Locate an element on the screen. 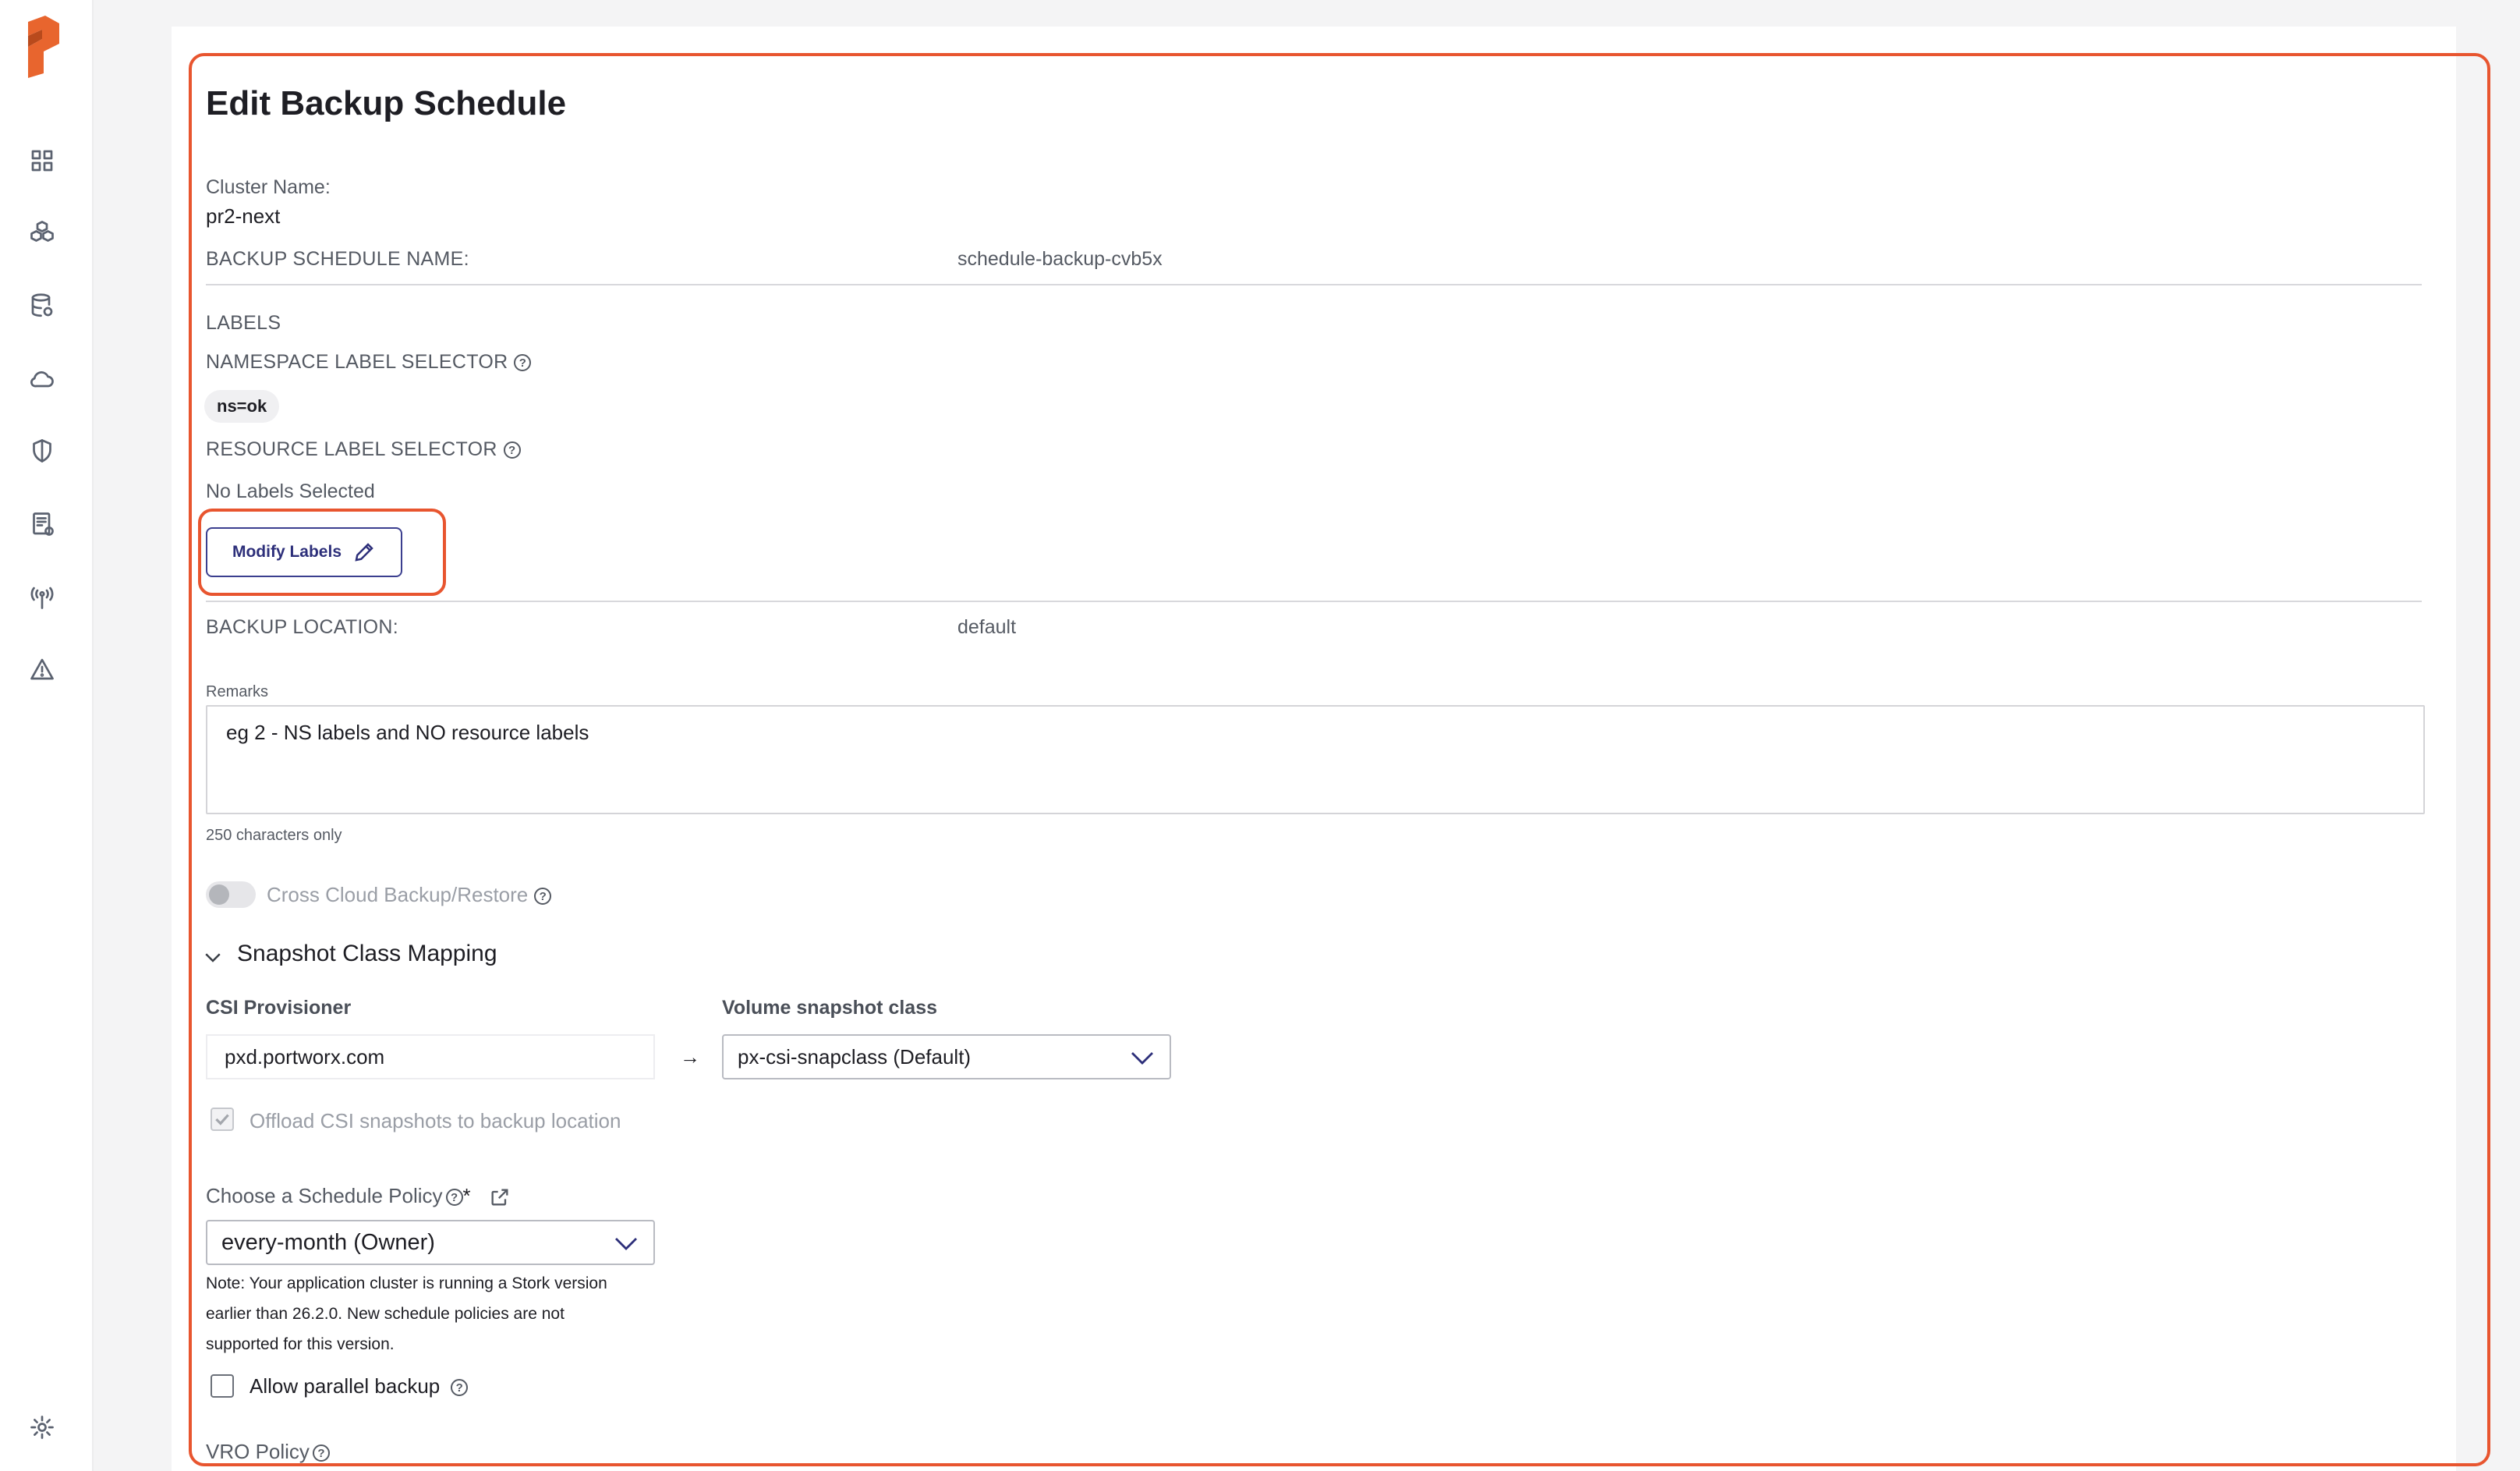 This screenshot has width=2520, height=1471. offload-csi-label: Offload CSI snapshots to backup location is located at coordinates (435, 1120).